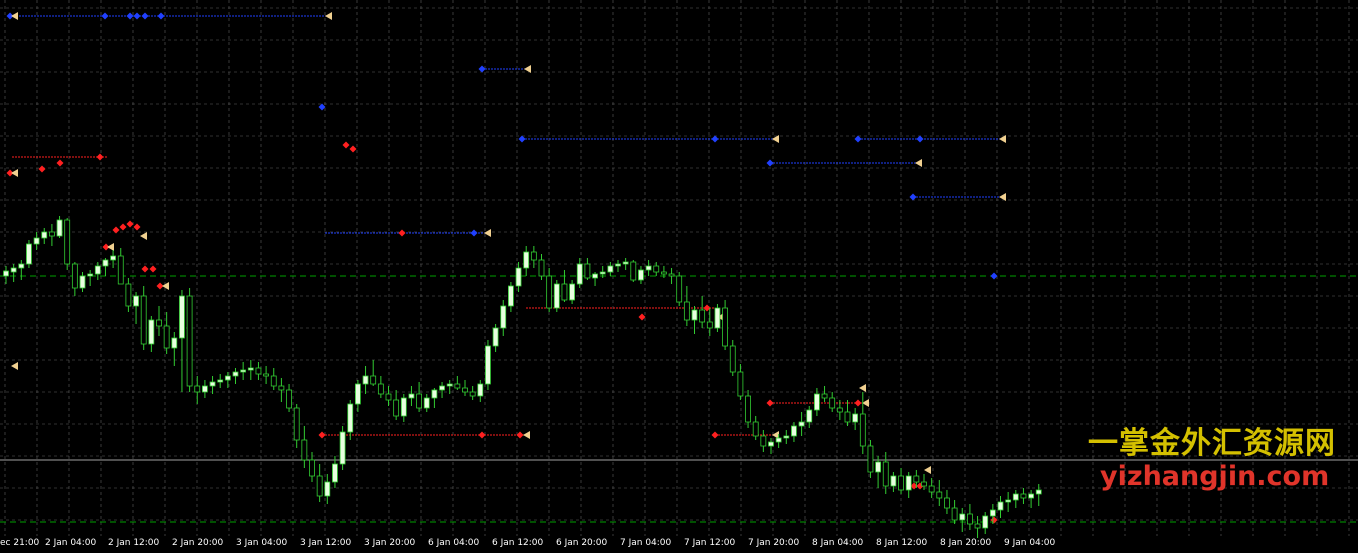 The height and width of the screenshot is (553, 1358). I want to click on time-axis-label: 8 Jan 12:00, so click(902, 543).